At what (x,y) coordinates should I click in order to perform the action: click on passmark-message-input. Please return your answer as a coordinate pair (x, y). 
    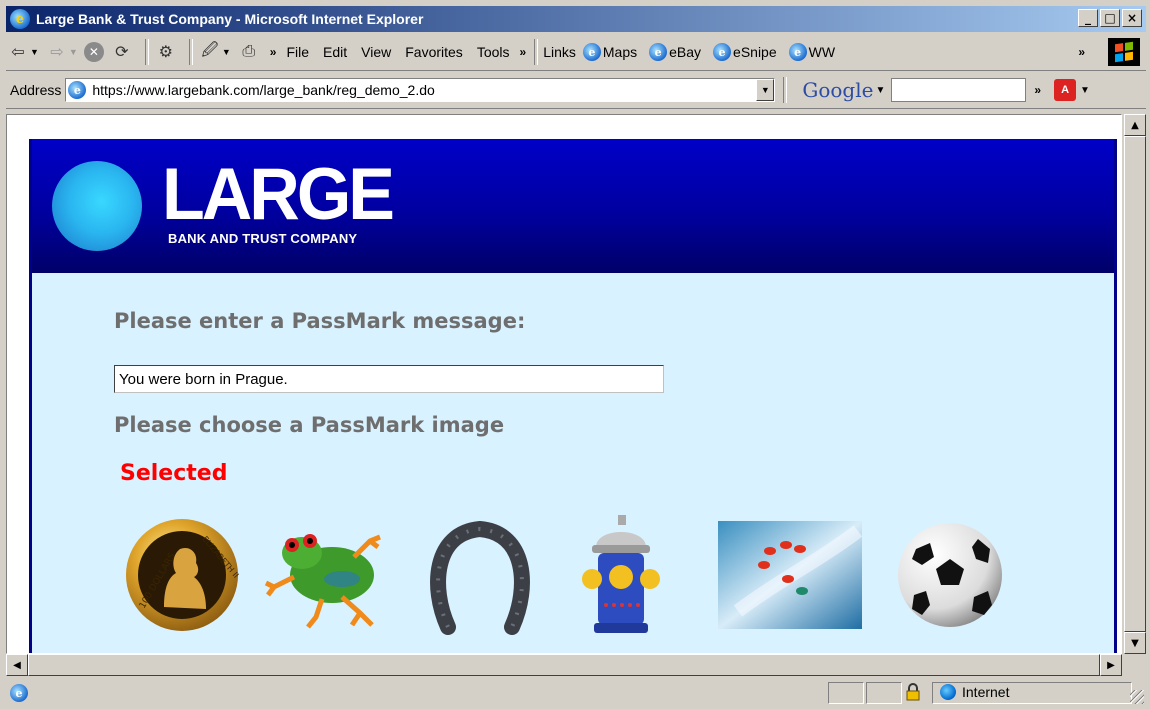
    Looking at the image, I should click on (389, 379).